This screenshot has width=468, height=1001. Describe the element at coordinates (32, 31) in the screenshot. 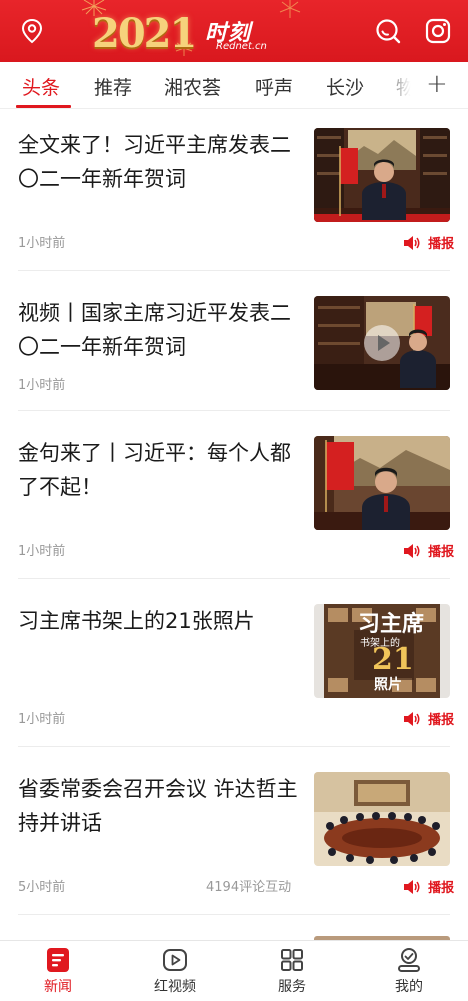

I see `location-icon` at that location.